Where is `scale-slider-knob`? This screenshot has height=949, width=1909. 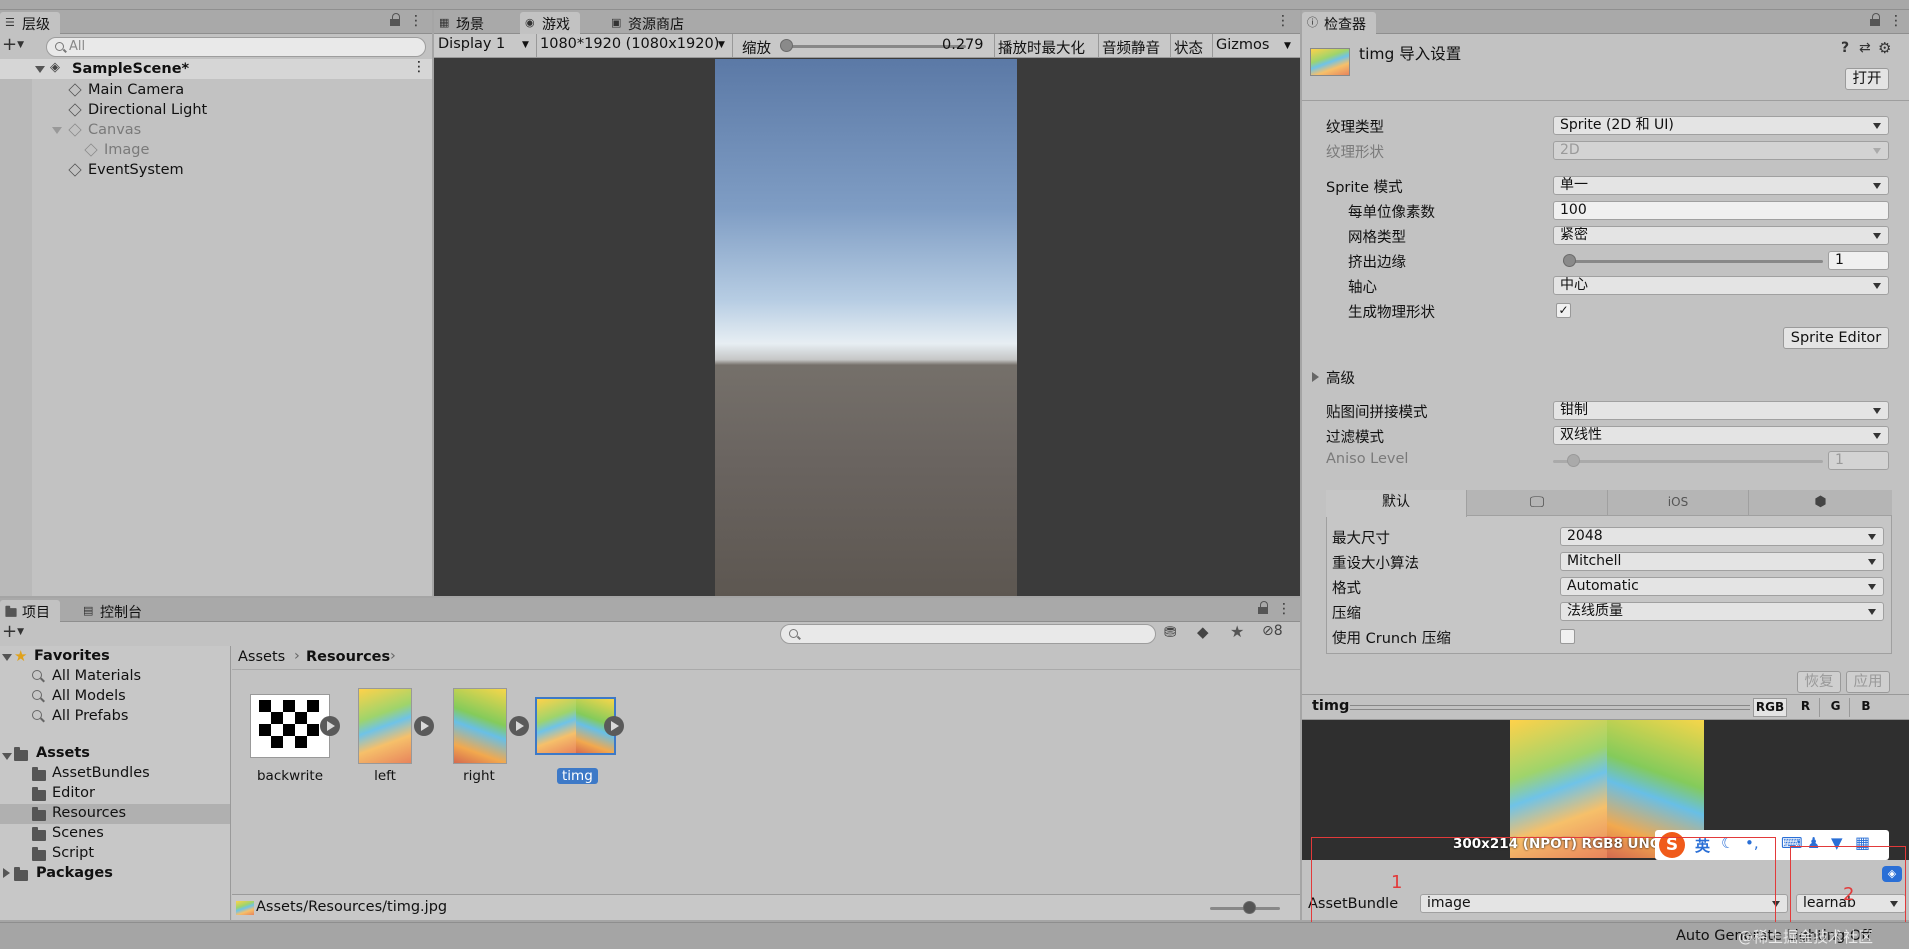 scale-slider-knob is located at coordinates (786, 45).